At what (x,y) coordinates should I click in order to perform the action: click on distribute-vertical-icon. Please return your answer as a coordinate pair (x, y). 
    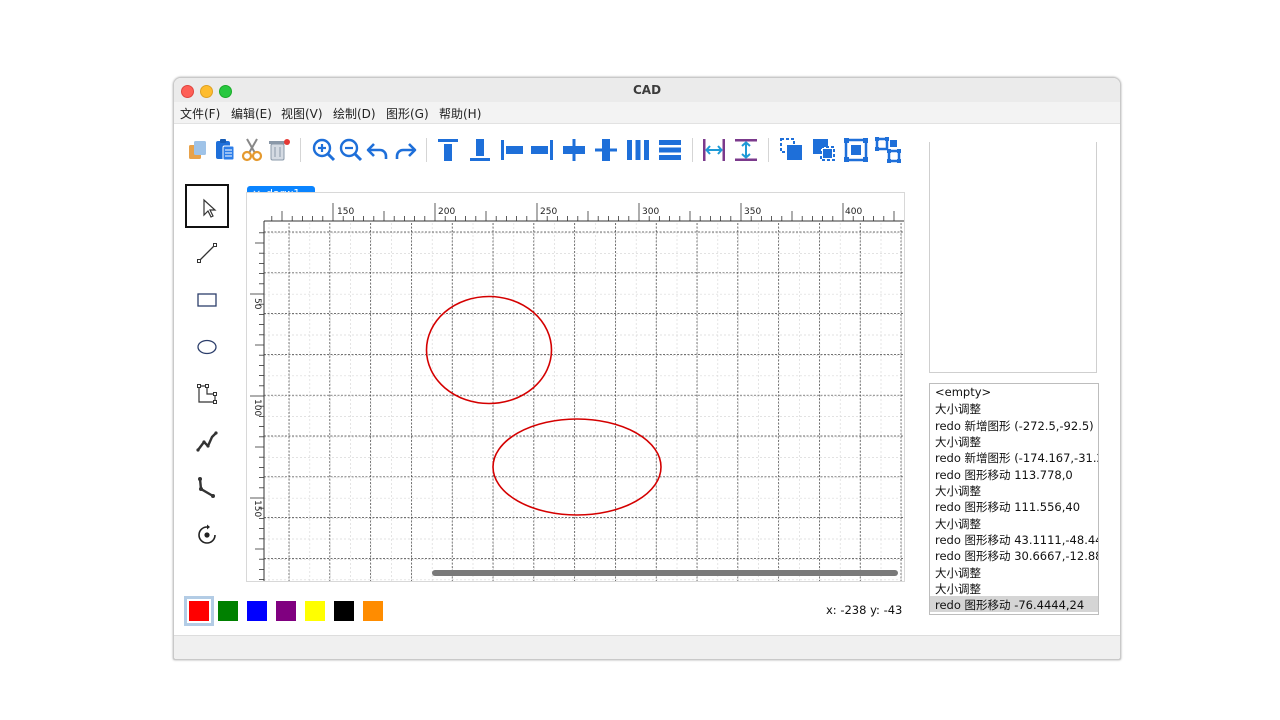
    Looking at the image, I should click on (670, 150).